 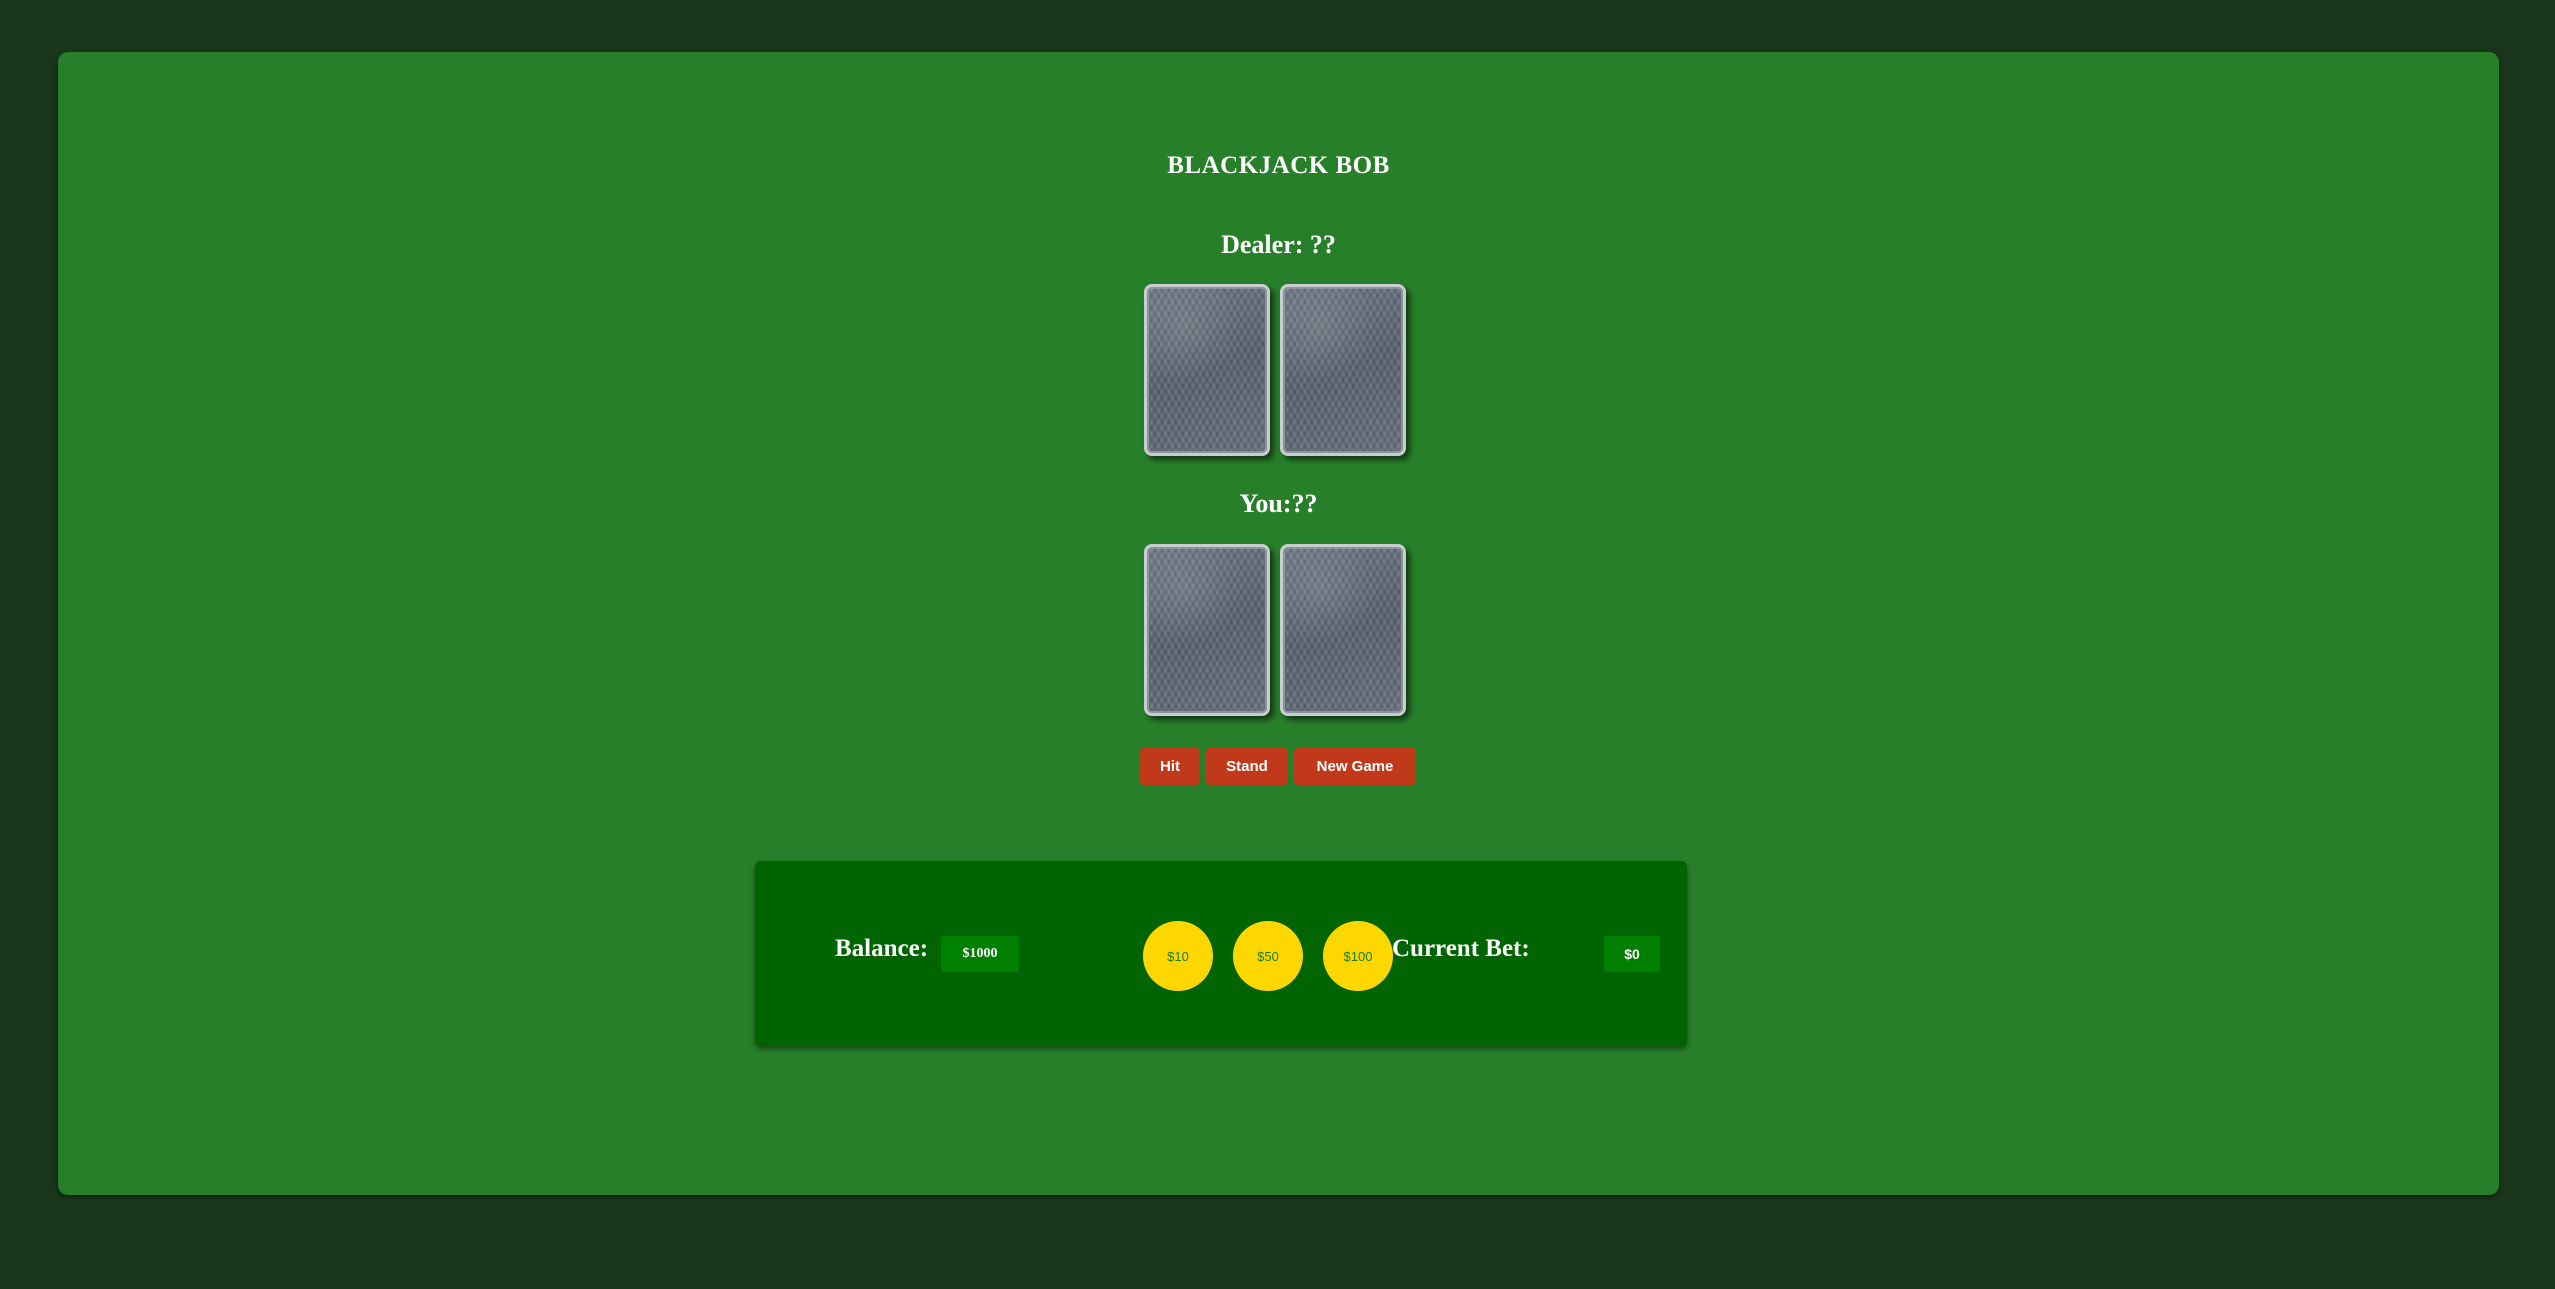 What do you see at coordinates (1275, 370) in the screenshot?
I see `dealer-hand` at bounding box center [1275, 370].